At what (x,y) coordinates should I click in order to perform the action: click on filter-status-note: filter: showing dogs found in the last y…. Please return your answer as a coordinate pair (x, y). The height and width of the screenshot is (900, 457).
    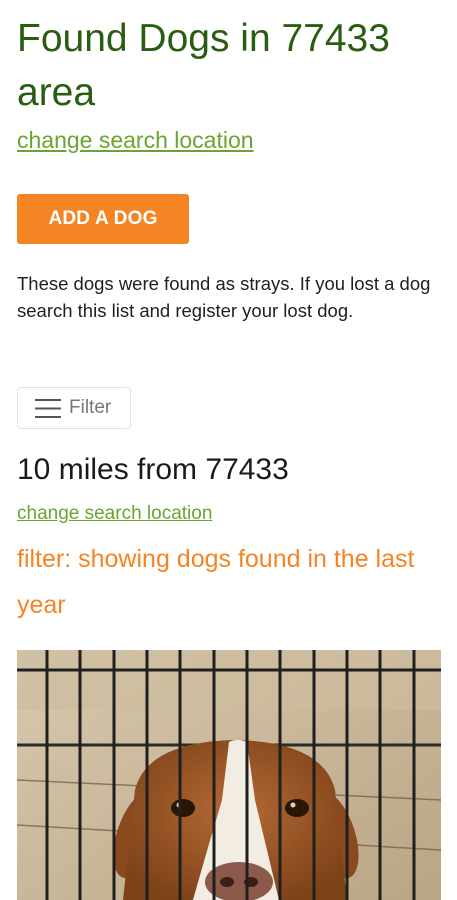
    Looking at the image, I should click on (216, 582).